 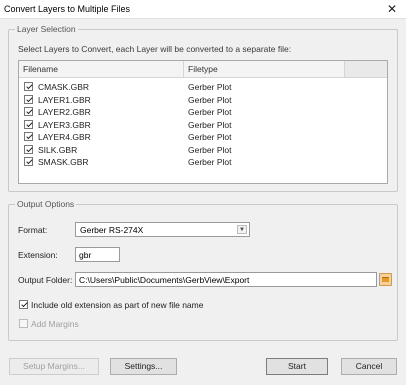 I want to click on table-row: LAYER2.GBR Gerber Plot, so click(x=203, y=112).